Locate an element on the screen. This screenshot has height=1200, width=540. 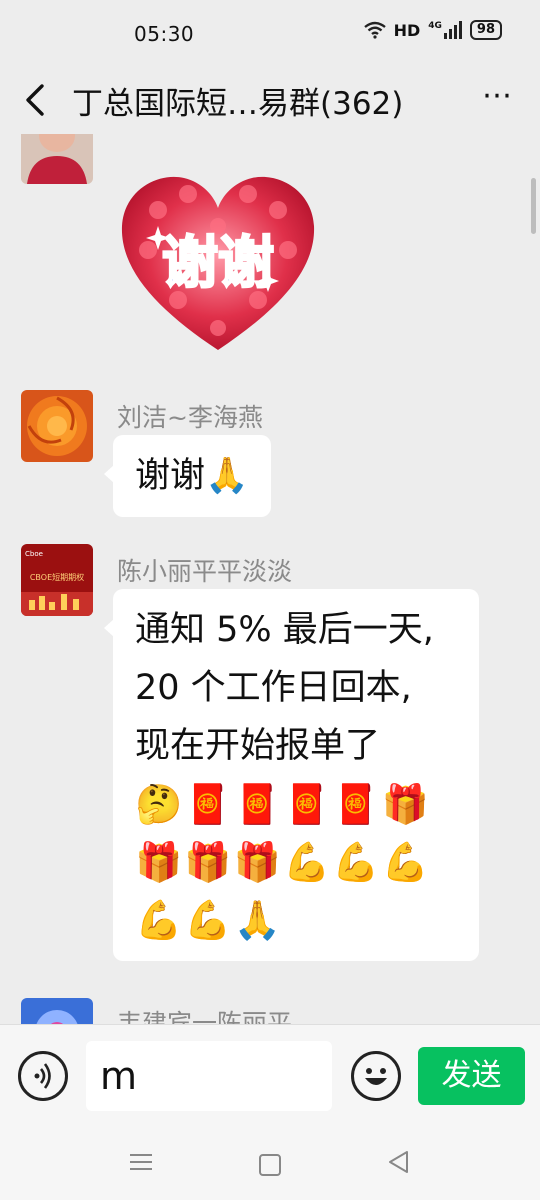
message-line: 20 个工作日回本, is located at coordinates (273, 688).